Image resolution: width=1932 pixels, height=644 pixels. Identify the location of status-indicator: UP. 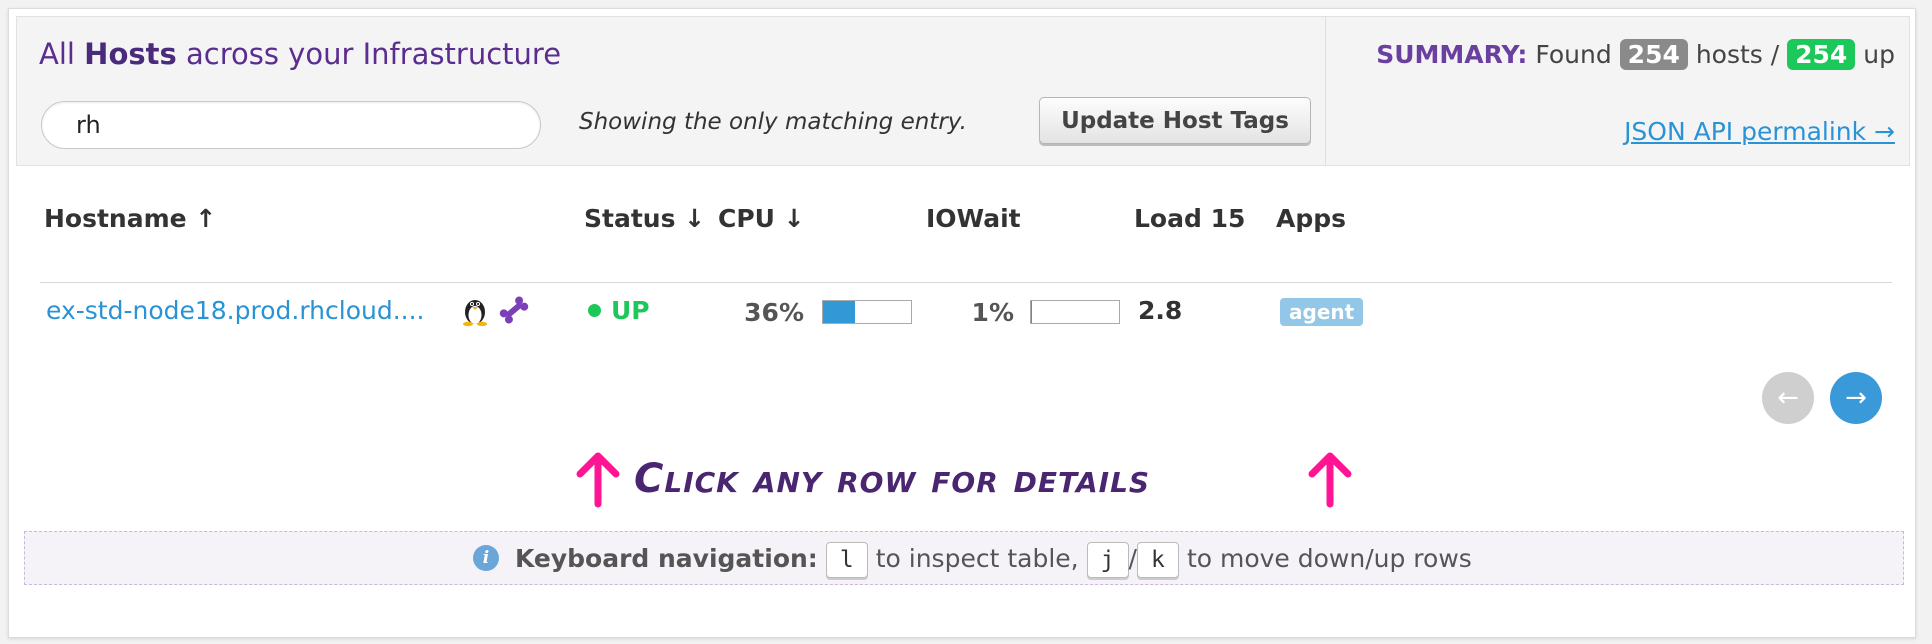
(619, 310).